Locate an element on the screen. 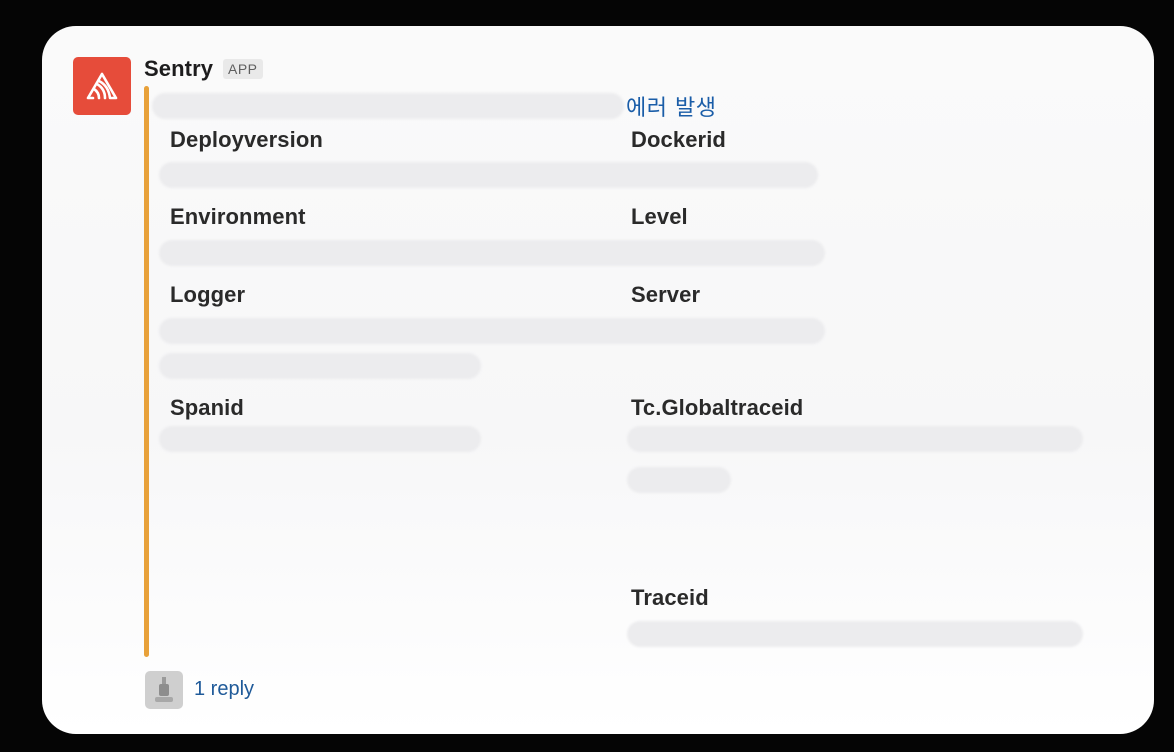 The height and width of the screenshot is (752, 1174). field-label-traceid: Traceid is located at coordinates (670, 597).